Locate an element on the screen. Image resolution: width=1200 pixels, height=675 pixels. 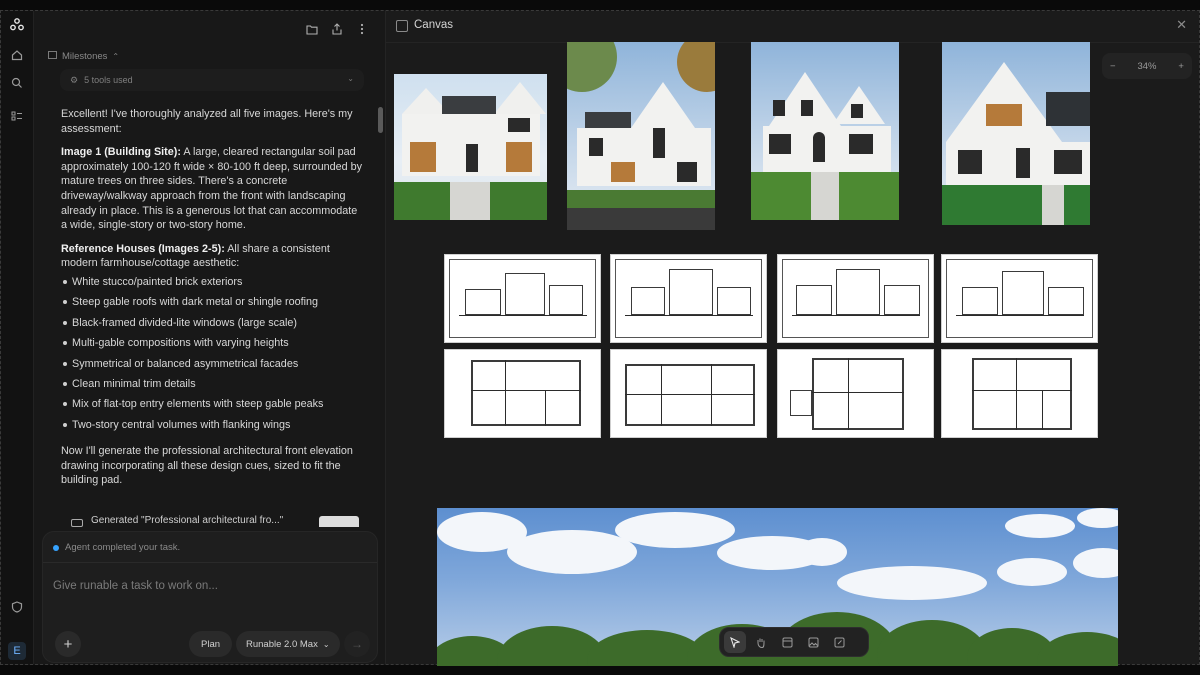
status-dot-icon is located at coordinates (56, 547).